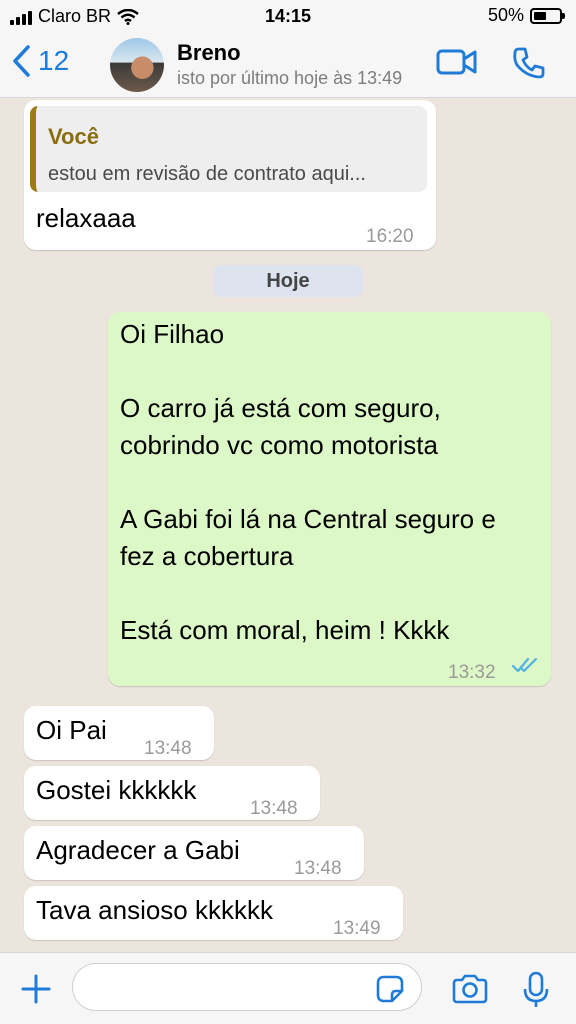  Describe the element at coordinates (457, 62) in the screenshot. I see `video-call-icon` at that location.